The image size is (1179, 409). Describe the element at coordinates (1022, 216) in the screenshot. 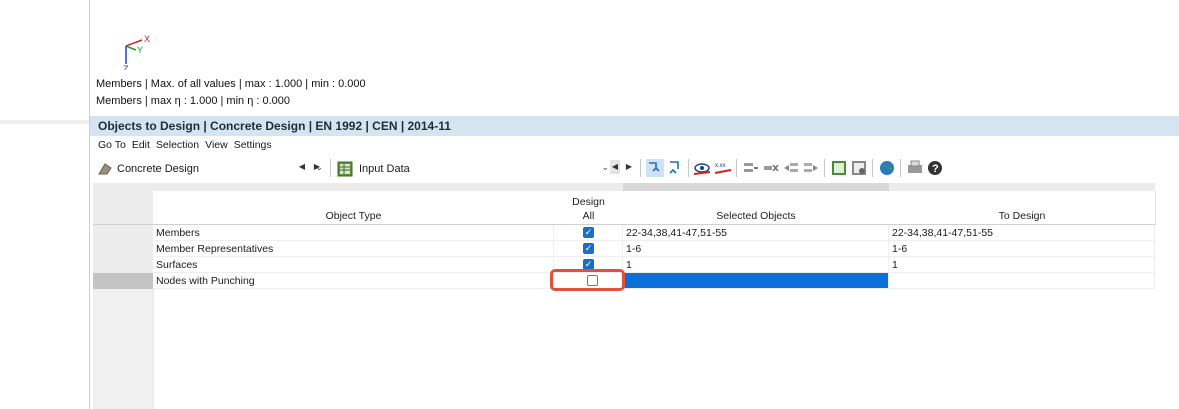

I see `to-design-header-label: To Design` at that location.